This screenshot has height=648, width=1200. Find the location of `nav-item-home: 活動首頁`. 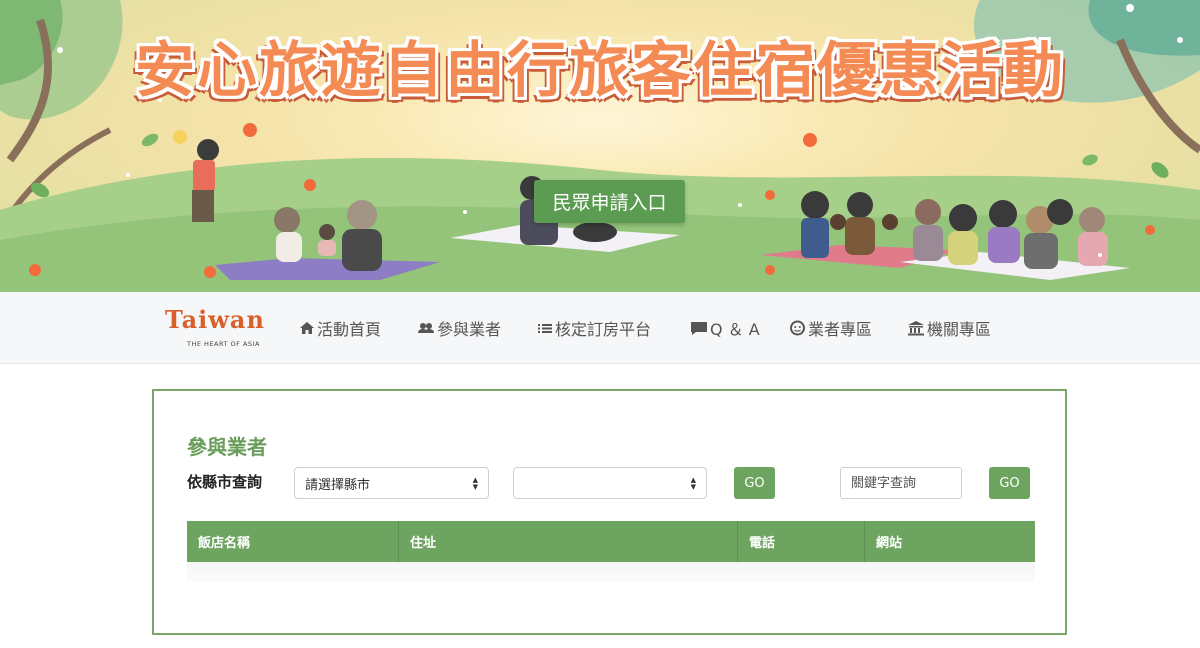

nav-item-home: 活動首頁 is located at coordinates (340, 328).